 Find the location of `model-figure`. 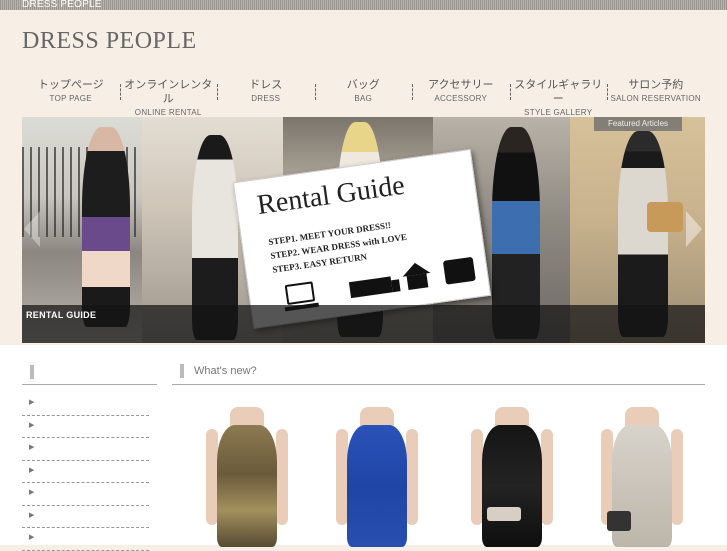

model-figure is located at coordinates (106, 227).